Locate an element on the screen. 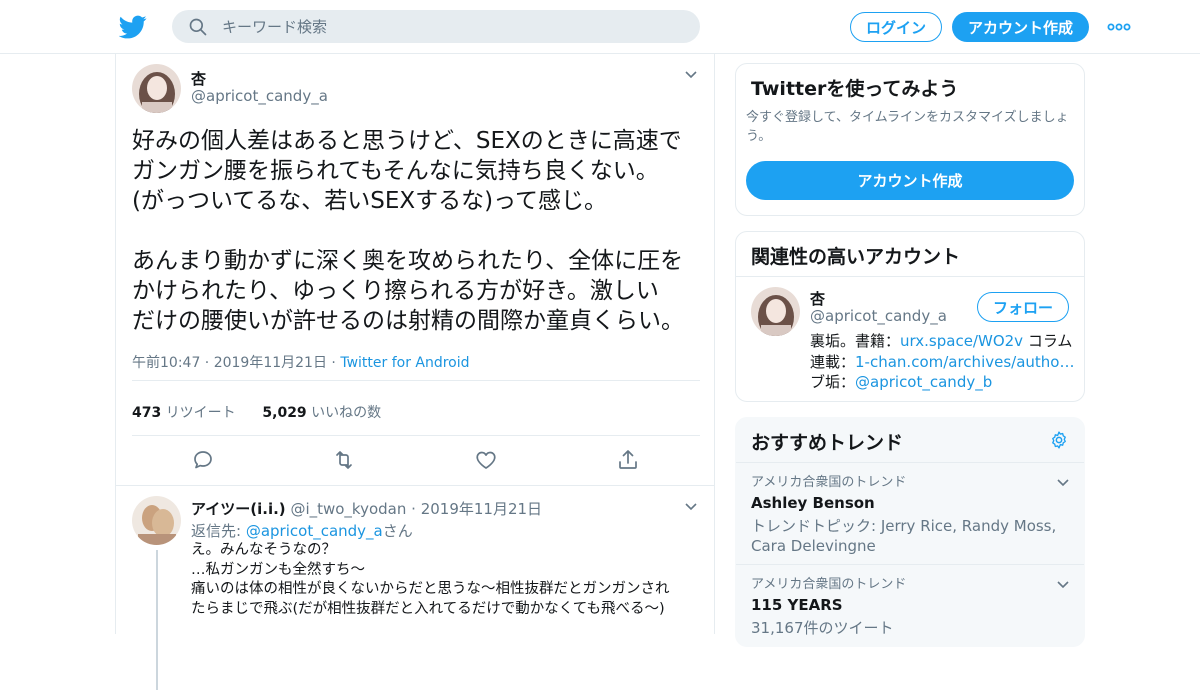 Image resolution: width=1200 pixels, height=690 pixels. share-icon is located at coordinates (628, 460).